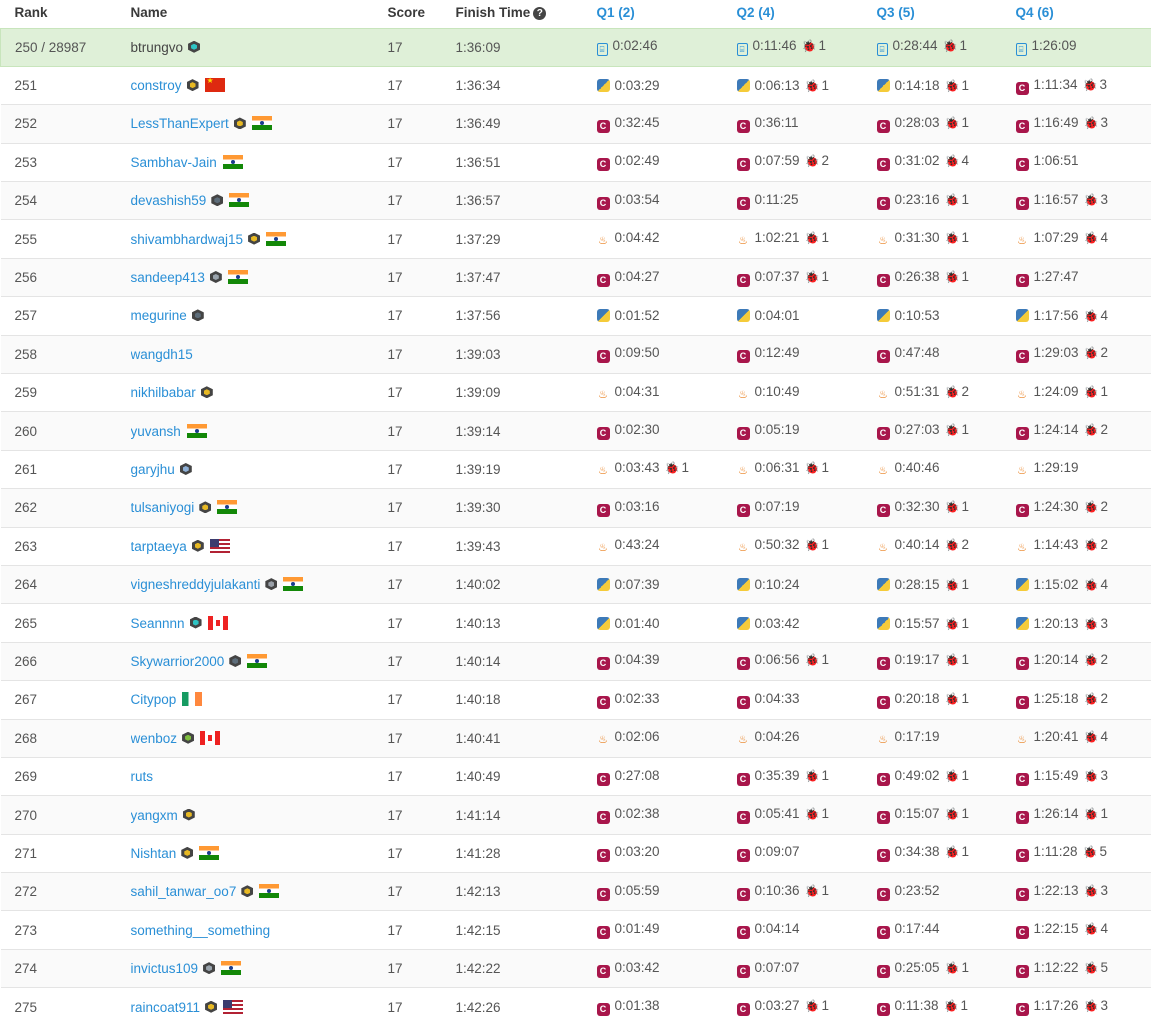 The height and width of the screenshot is (1034, 1151). Describe the element at coordinates (162, 354) in the screenshot. I see `user-link: wangdh15` at that location.